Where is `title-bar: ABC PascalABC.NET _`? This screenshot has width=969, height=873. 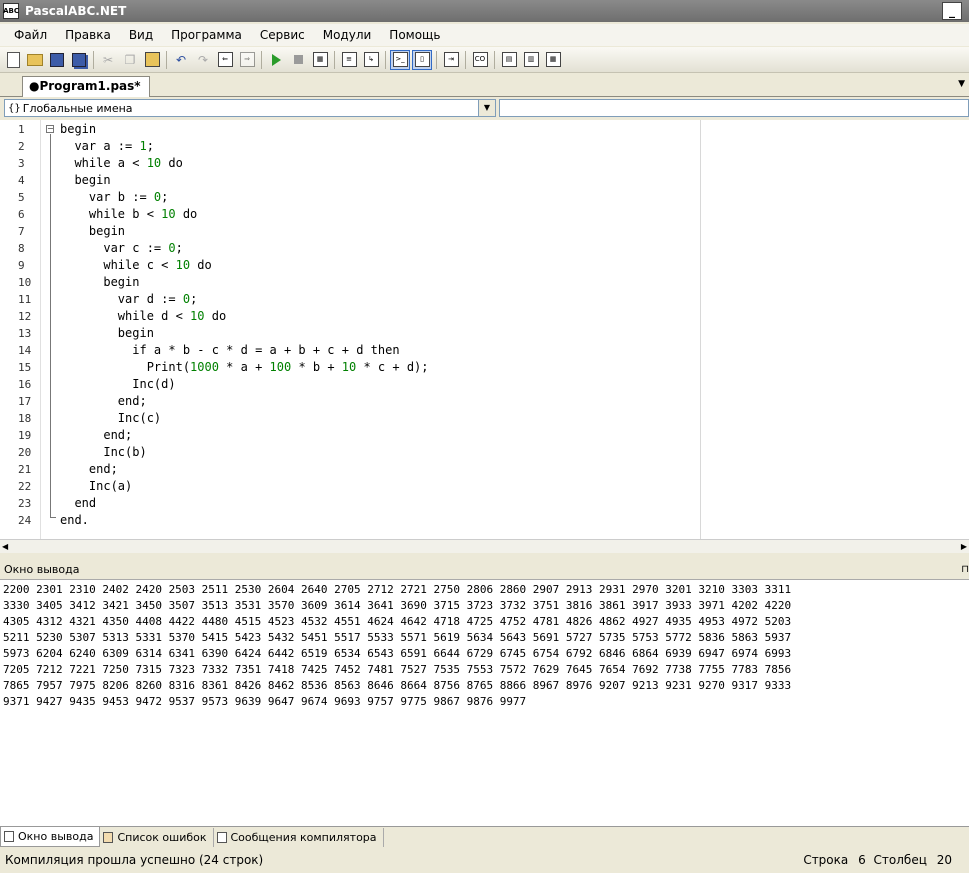
title-bar: ABC PascalABC.NET _ is located at coordinates (484, 11).